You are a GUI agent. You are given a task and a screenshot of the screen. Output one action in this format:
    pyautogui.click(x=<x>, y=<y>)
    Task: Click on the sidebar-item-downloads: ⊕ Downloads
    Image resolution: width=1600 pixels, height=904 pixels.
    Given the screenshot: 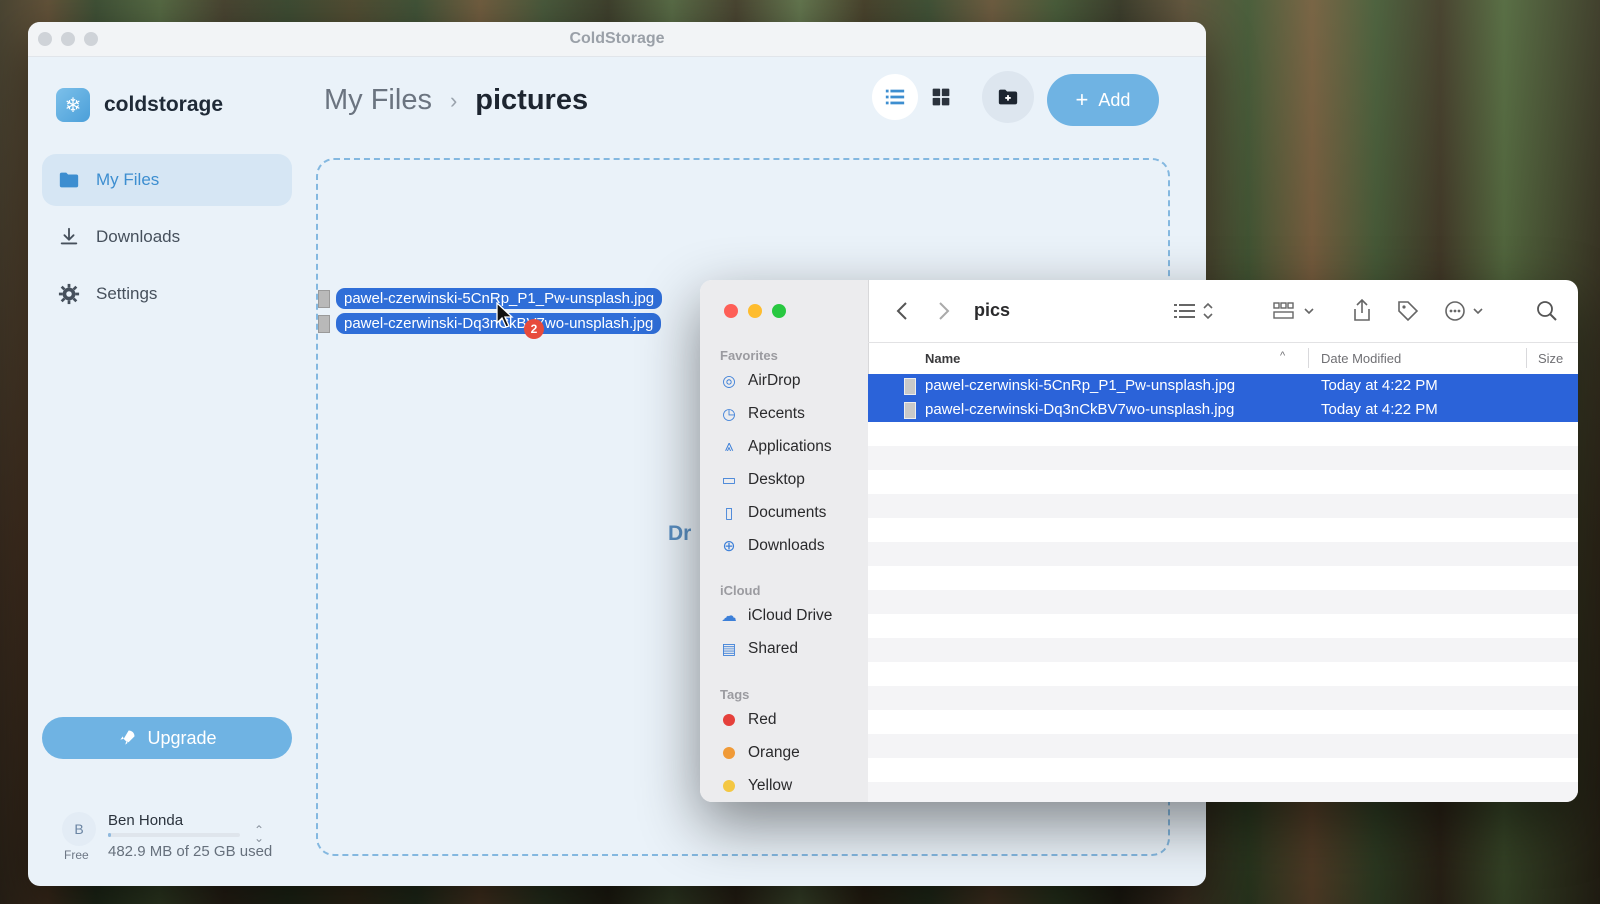 What is the action you would take?
    pyautogui.click(x=772, y=546)
    